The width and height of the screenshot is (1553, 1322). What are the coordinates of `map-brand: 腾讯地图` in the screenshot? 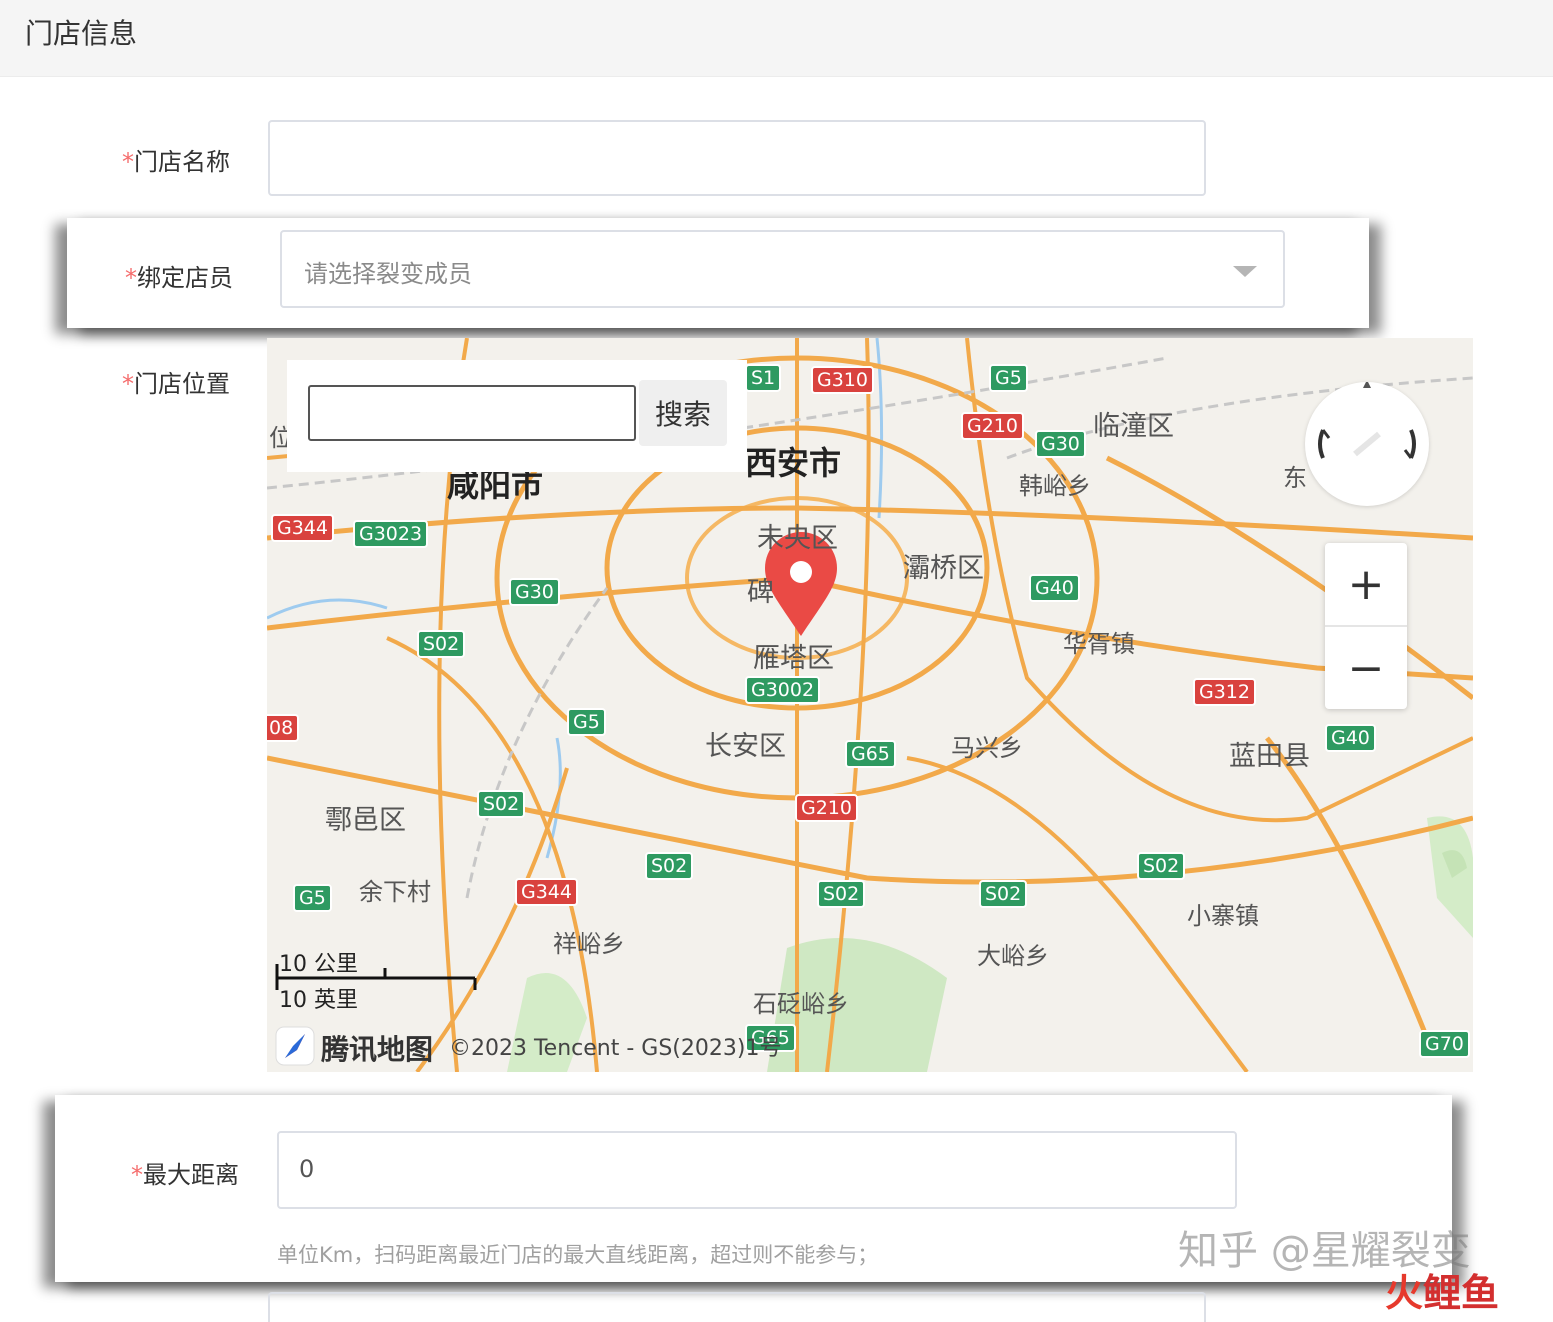 It's located at (377, 1049).